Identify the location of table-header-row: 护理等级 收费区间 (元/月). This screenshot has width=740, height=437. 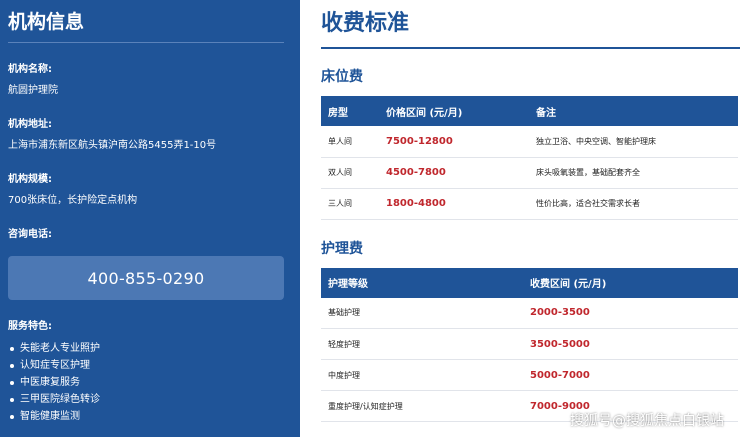
(529, 282).